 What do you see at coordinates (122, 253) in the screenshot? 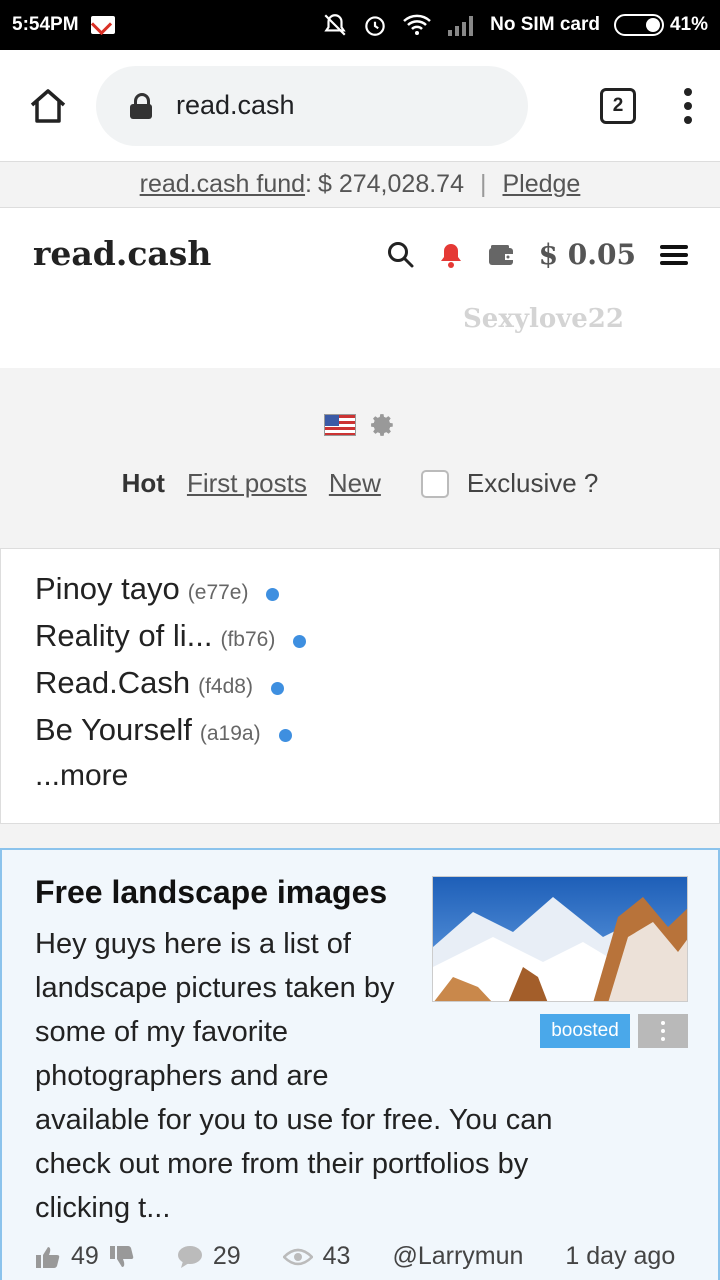
I see `site-logo: read.cash` at bounding box center [122, 253].